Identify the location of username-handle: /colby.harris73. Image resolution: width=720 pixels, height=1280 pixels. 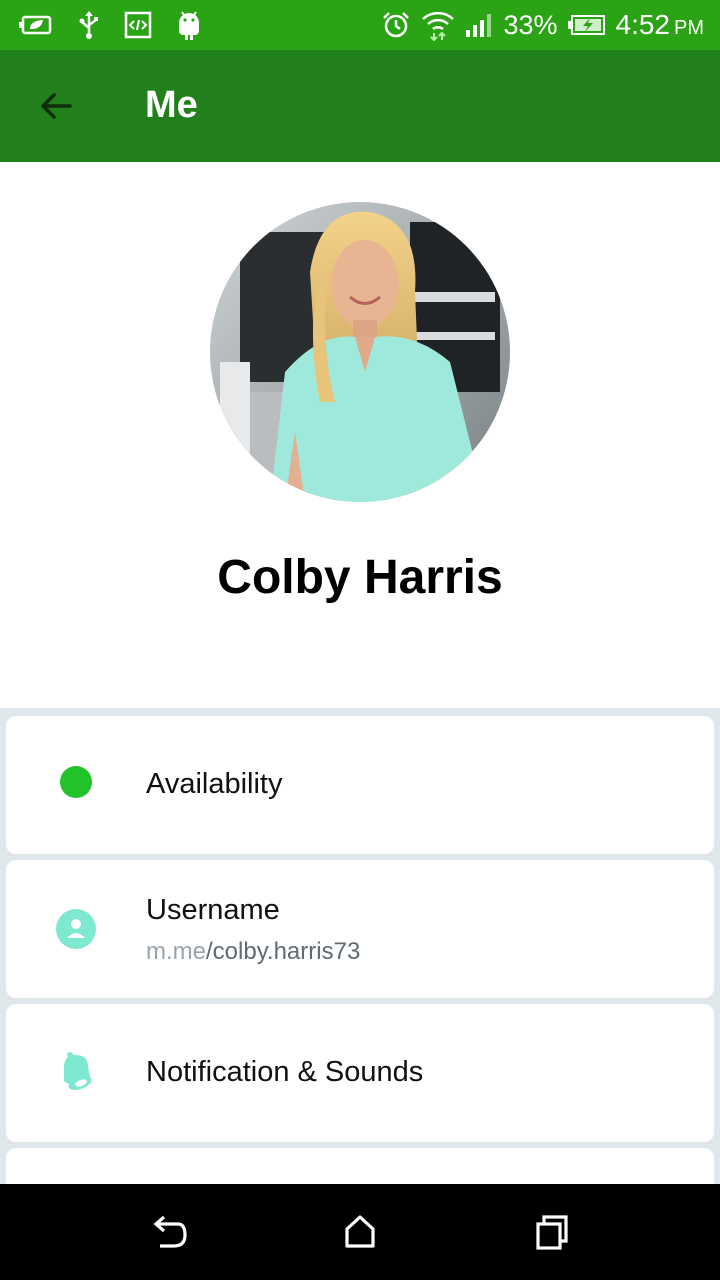
(283, 951).